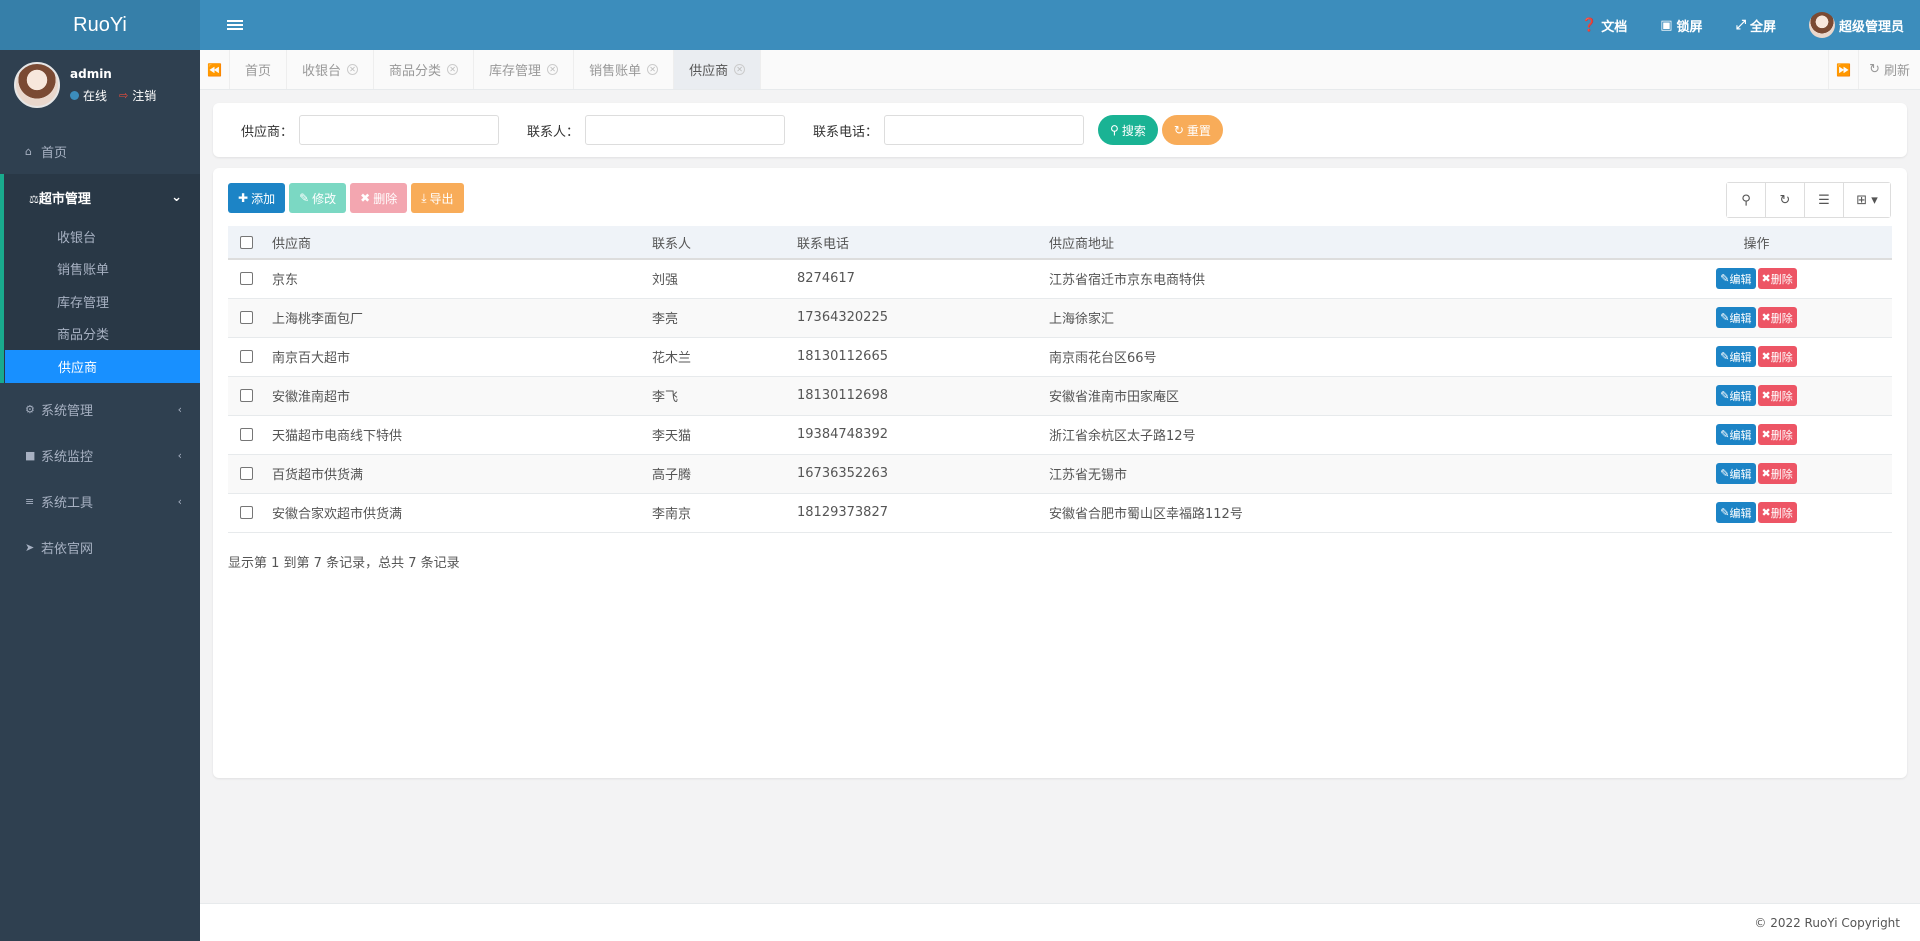  Describe the element at coordinates (1331, 357) in the screenshot. I see `cell-address: 南京雨花台区66号` at that location.